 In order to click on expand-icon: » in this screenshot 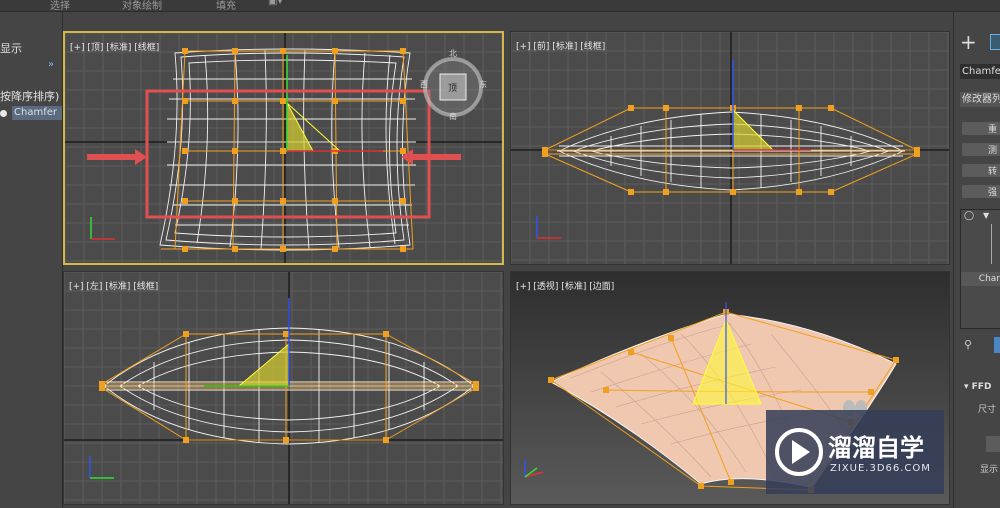, I will do `click(51, 64)`.